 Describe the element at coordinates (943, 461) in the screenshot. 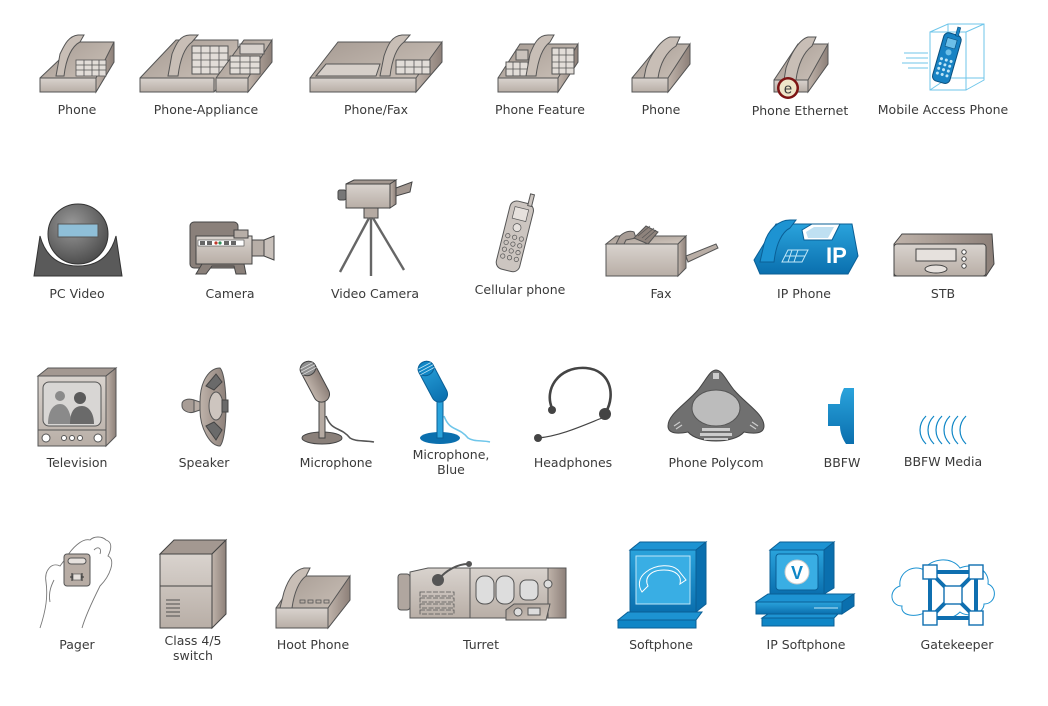

I see `shape-label: BBFW Media` at that location.